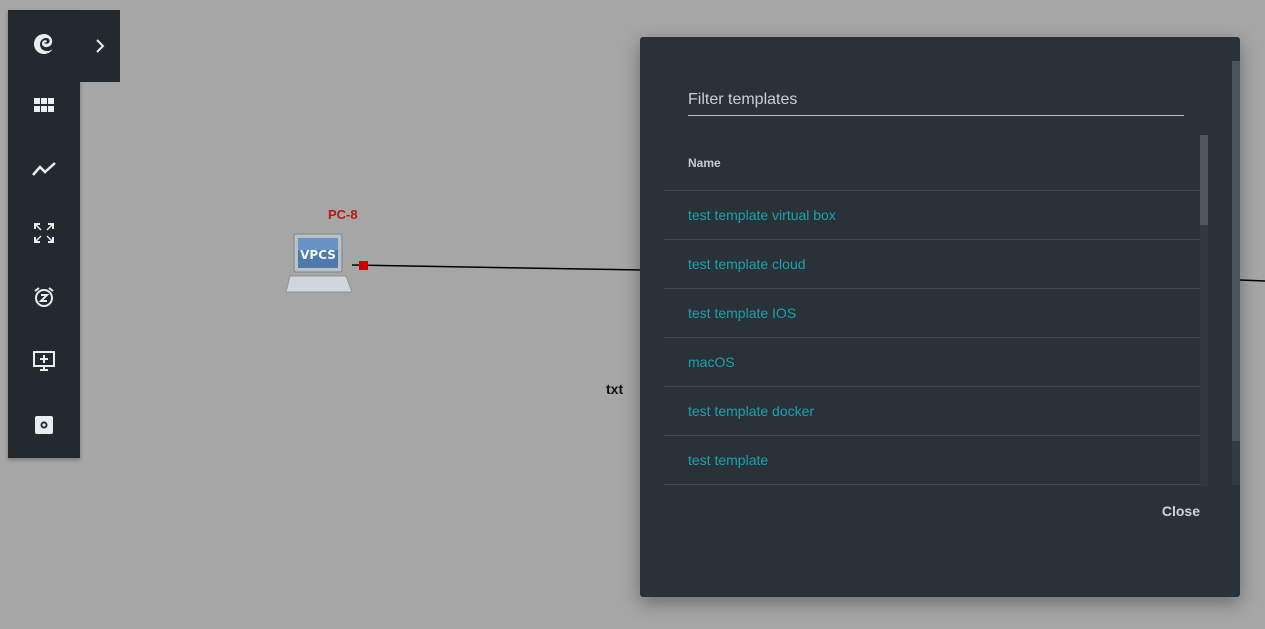 Image resolution: width=1265 pixels, height=629 pixels. I want to click on canvas-text-annotation: txt, so click(614, 389).